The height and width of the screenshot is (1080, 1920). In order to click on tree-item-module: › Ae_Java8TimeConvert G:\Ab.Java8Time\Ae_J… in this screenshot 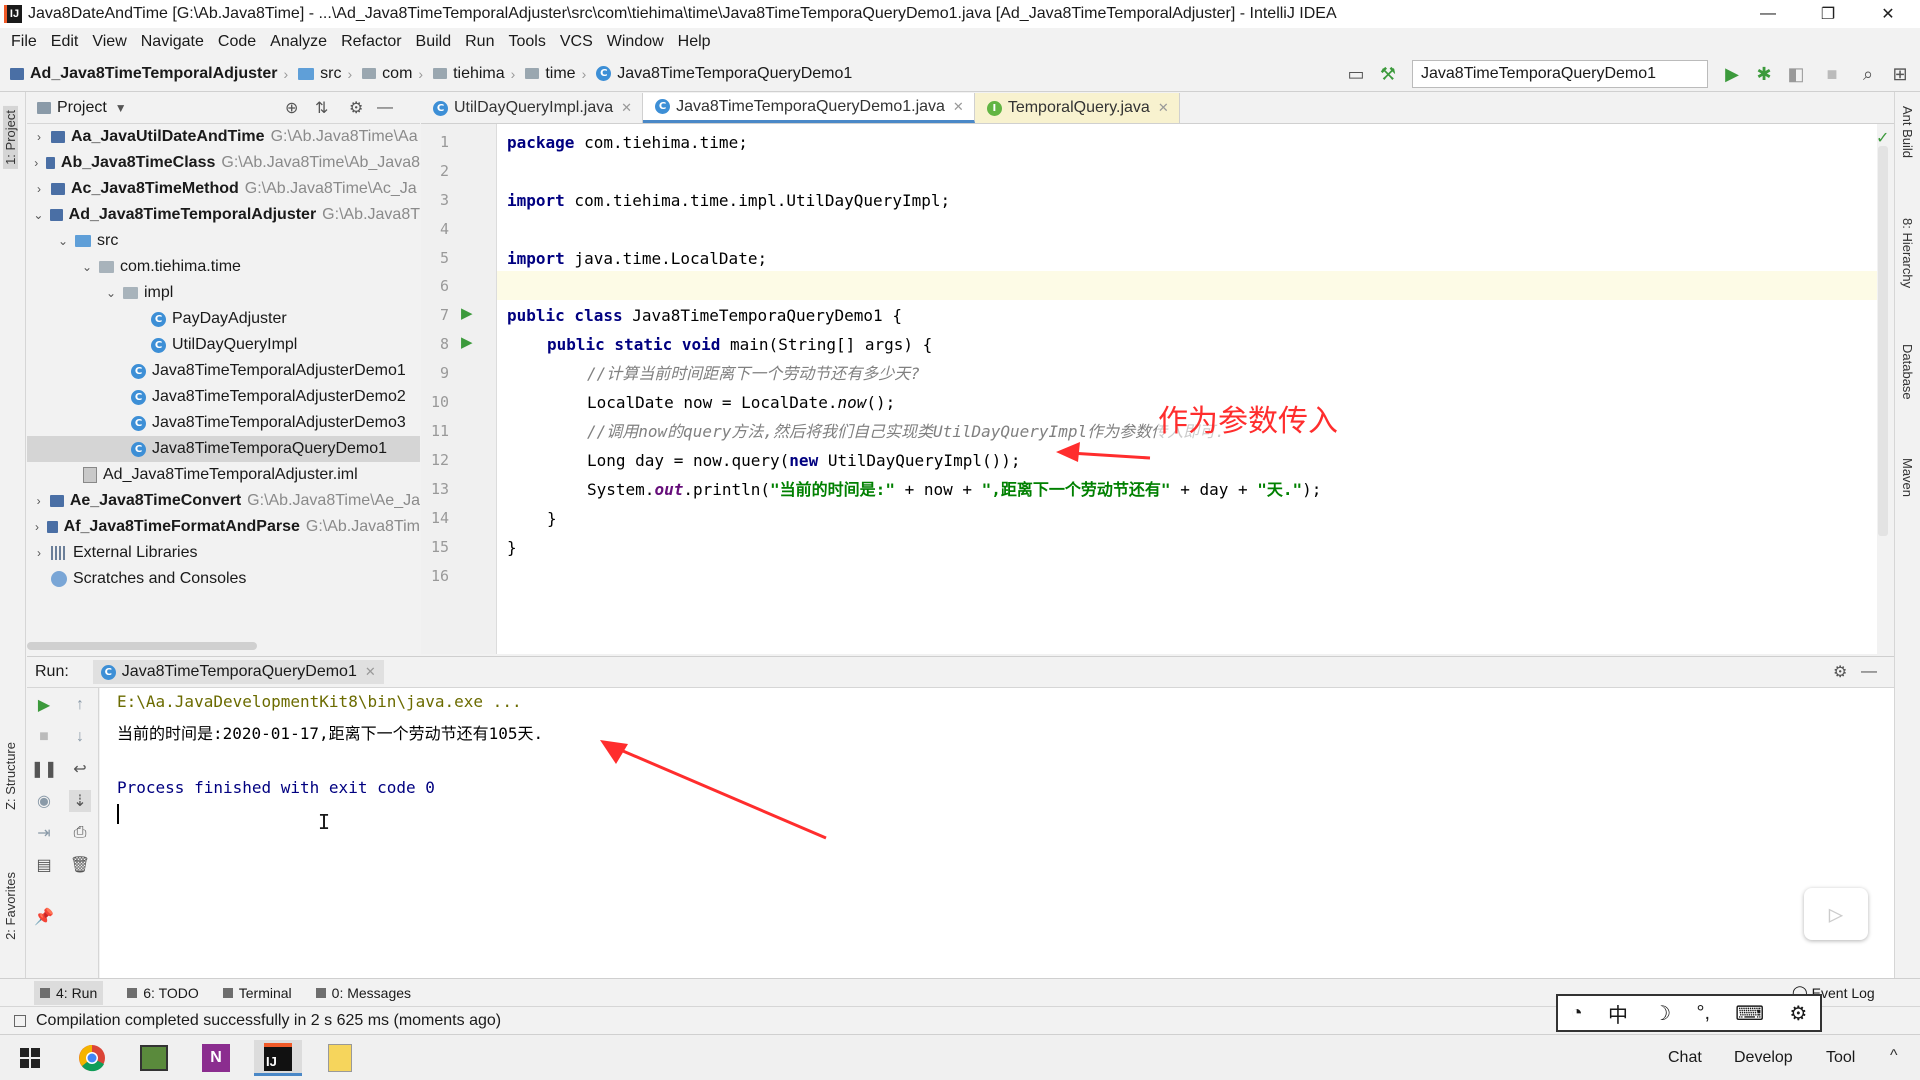, I will do `click(223, 501)`.